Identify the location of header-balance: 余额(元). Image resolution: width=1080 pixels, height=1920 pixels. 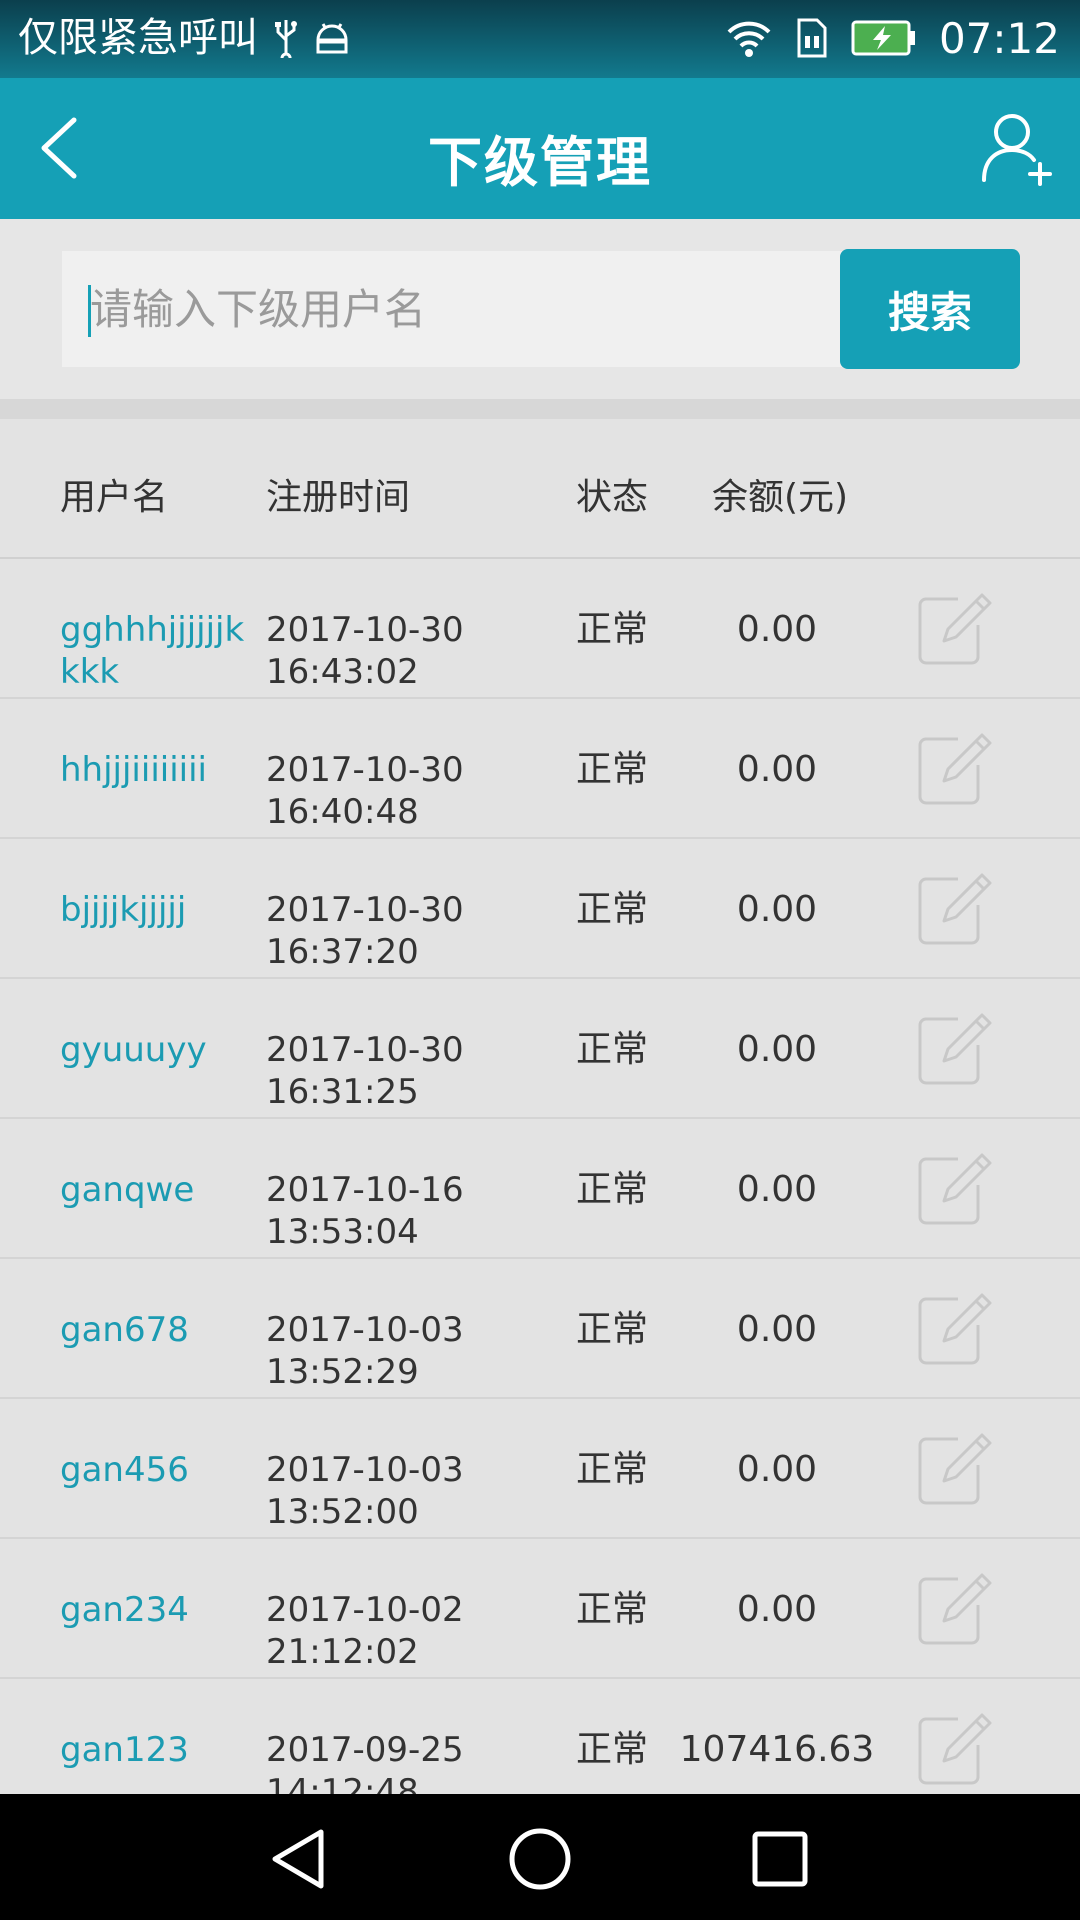
(780, 497).